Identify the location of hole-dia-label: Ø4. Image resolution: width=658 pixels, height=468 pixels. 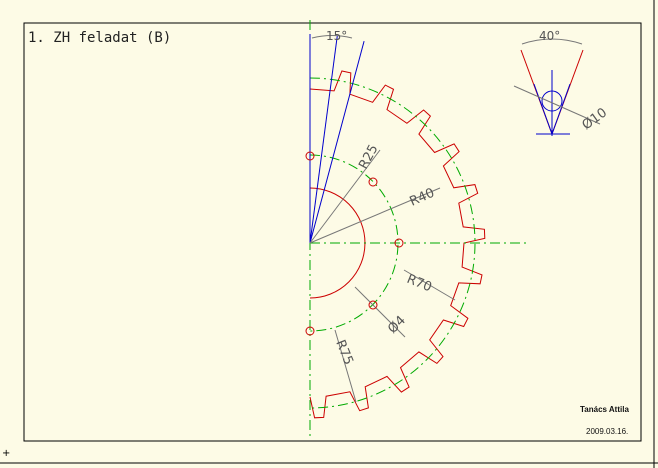
(397, 325).